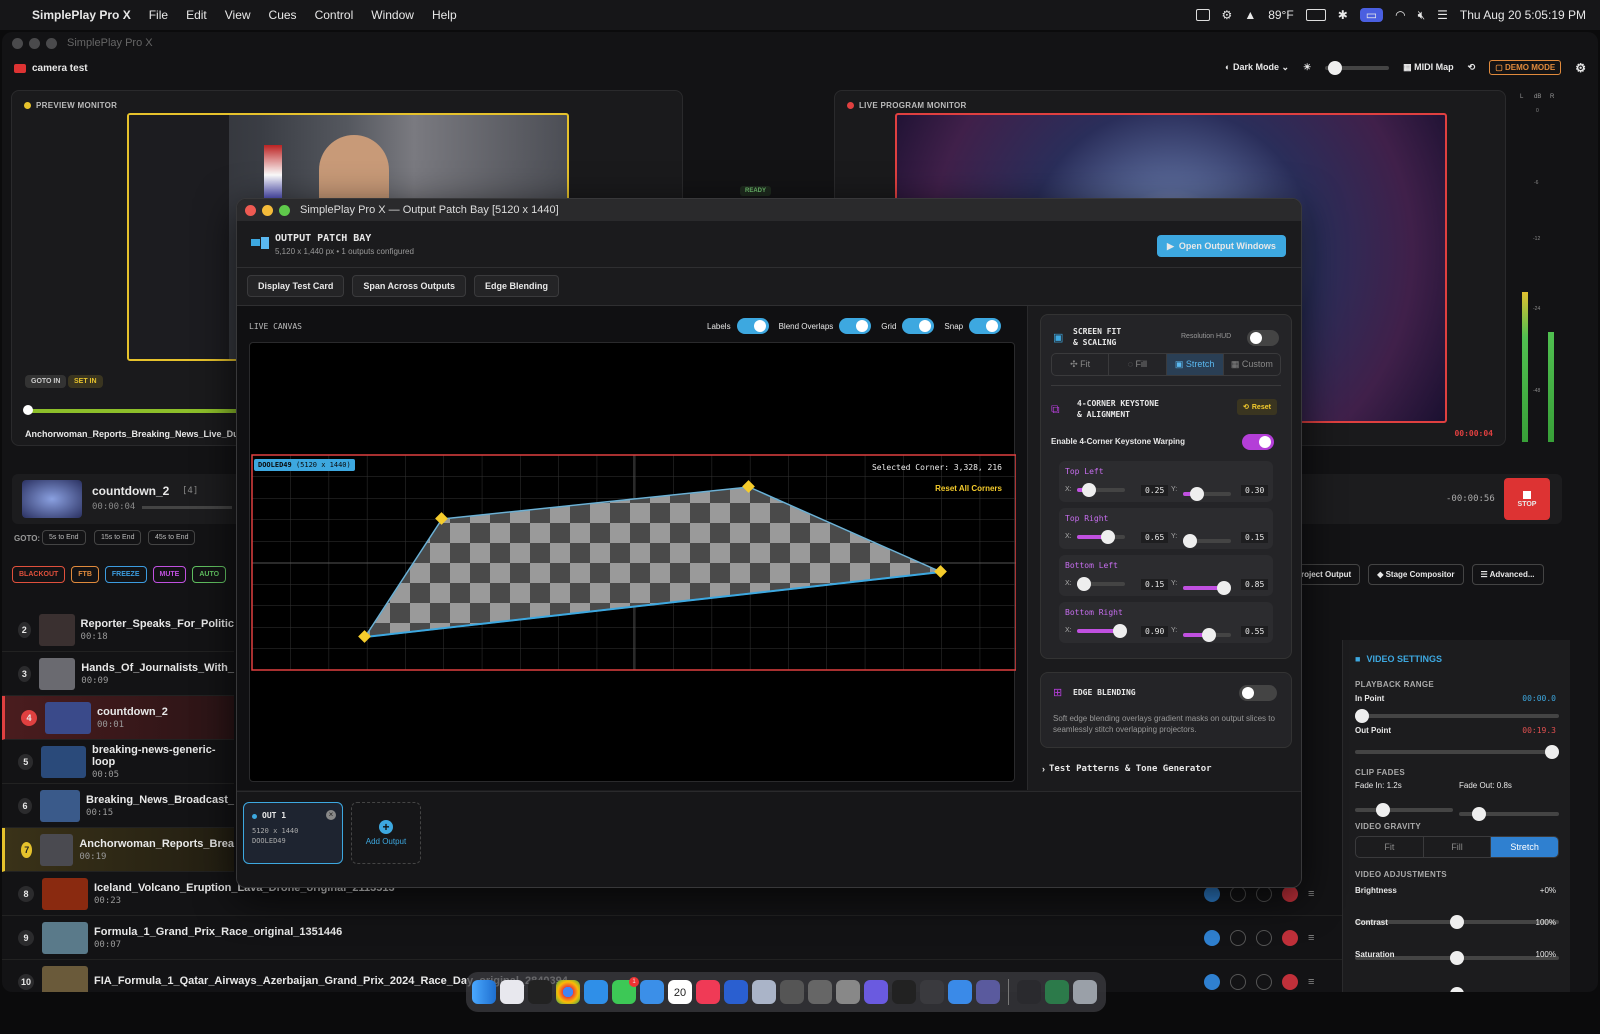 This screenshot has height=1034, width=1600. Describe the element at coordinates (137, 411) in the screenshot. I see `preview-scrubber` at that location.